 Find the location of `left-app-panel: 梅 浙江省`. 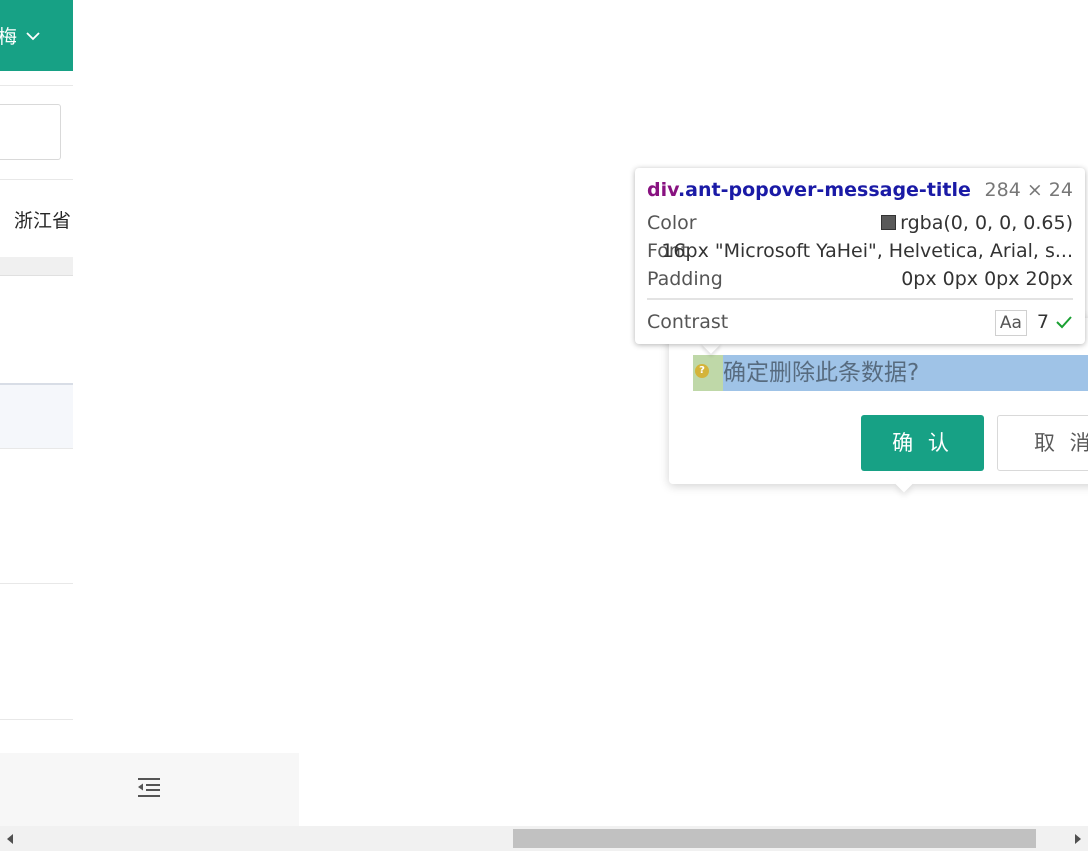

left-app-panel: 梅 浙江省 is located at coordinates (36, 413).